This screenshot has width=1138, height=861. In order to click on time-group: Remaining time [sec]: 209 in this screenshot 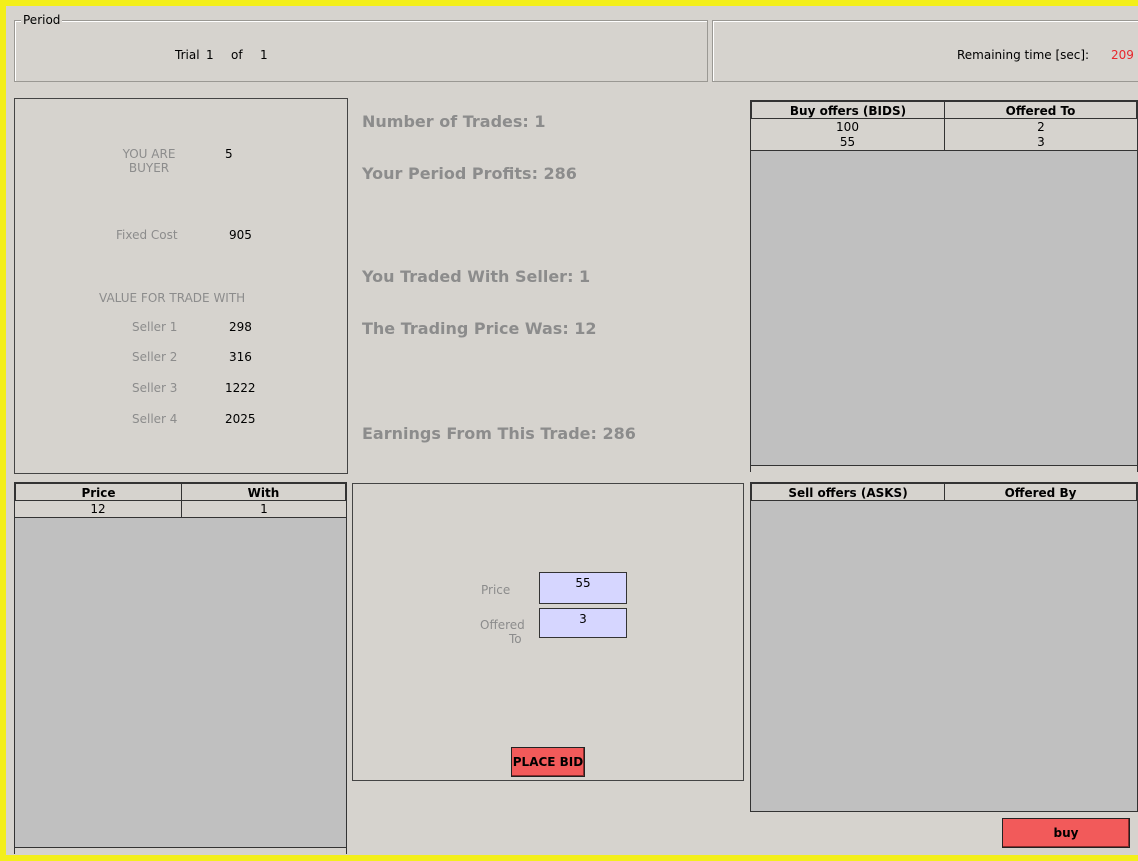, I will do `click(925, 51)`.